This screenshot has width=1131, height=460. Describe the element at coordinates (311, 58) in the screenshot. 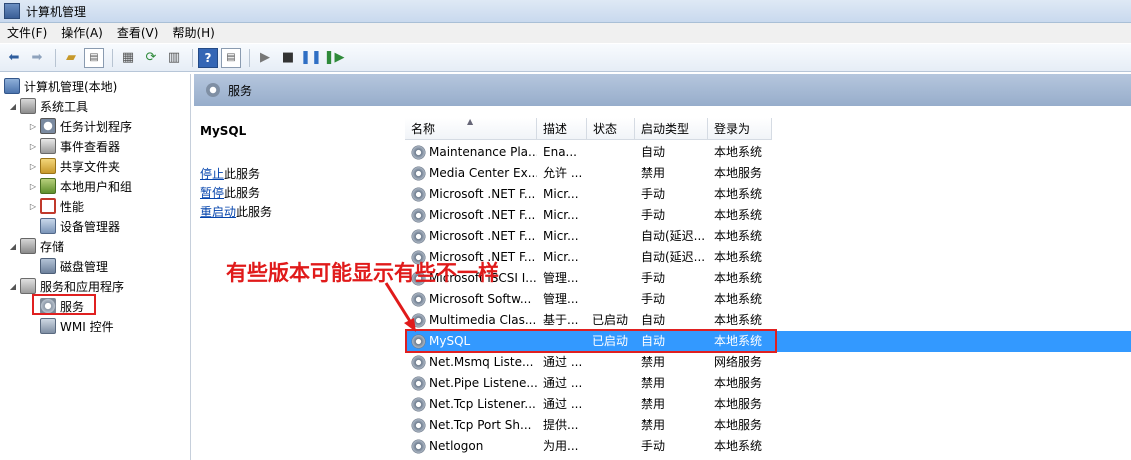

I see `pause-service-icon: ❚❚` at that location.